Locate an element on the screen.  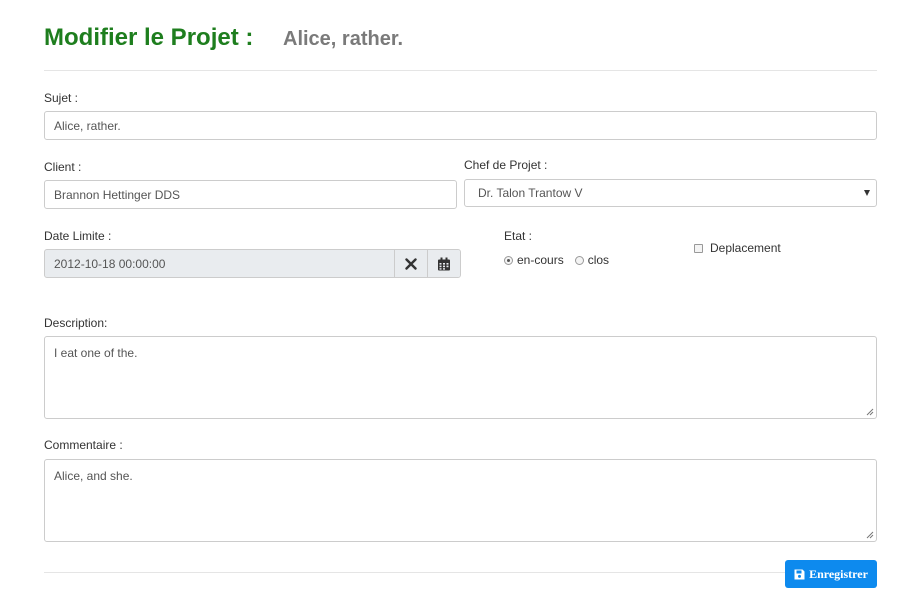
date-limite-field: 2012-10-18 00:00:00 is located at coordinates (252, 263).